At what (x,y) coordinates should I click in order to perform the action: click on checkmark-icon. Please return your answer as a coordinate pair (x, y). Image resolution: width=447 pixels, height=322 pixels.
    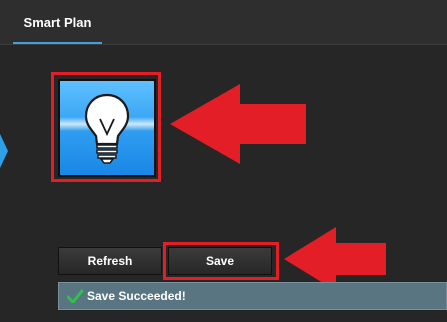
    Looking at the image, I should click on (75, 296).